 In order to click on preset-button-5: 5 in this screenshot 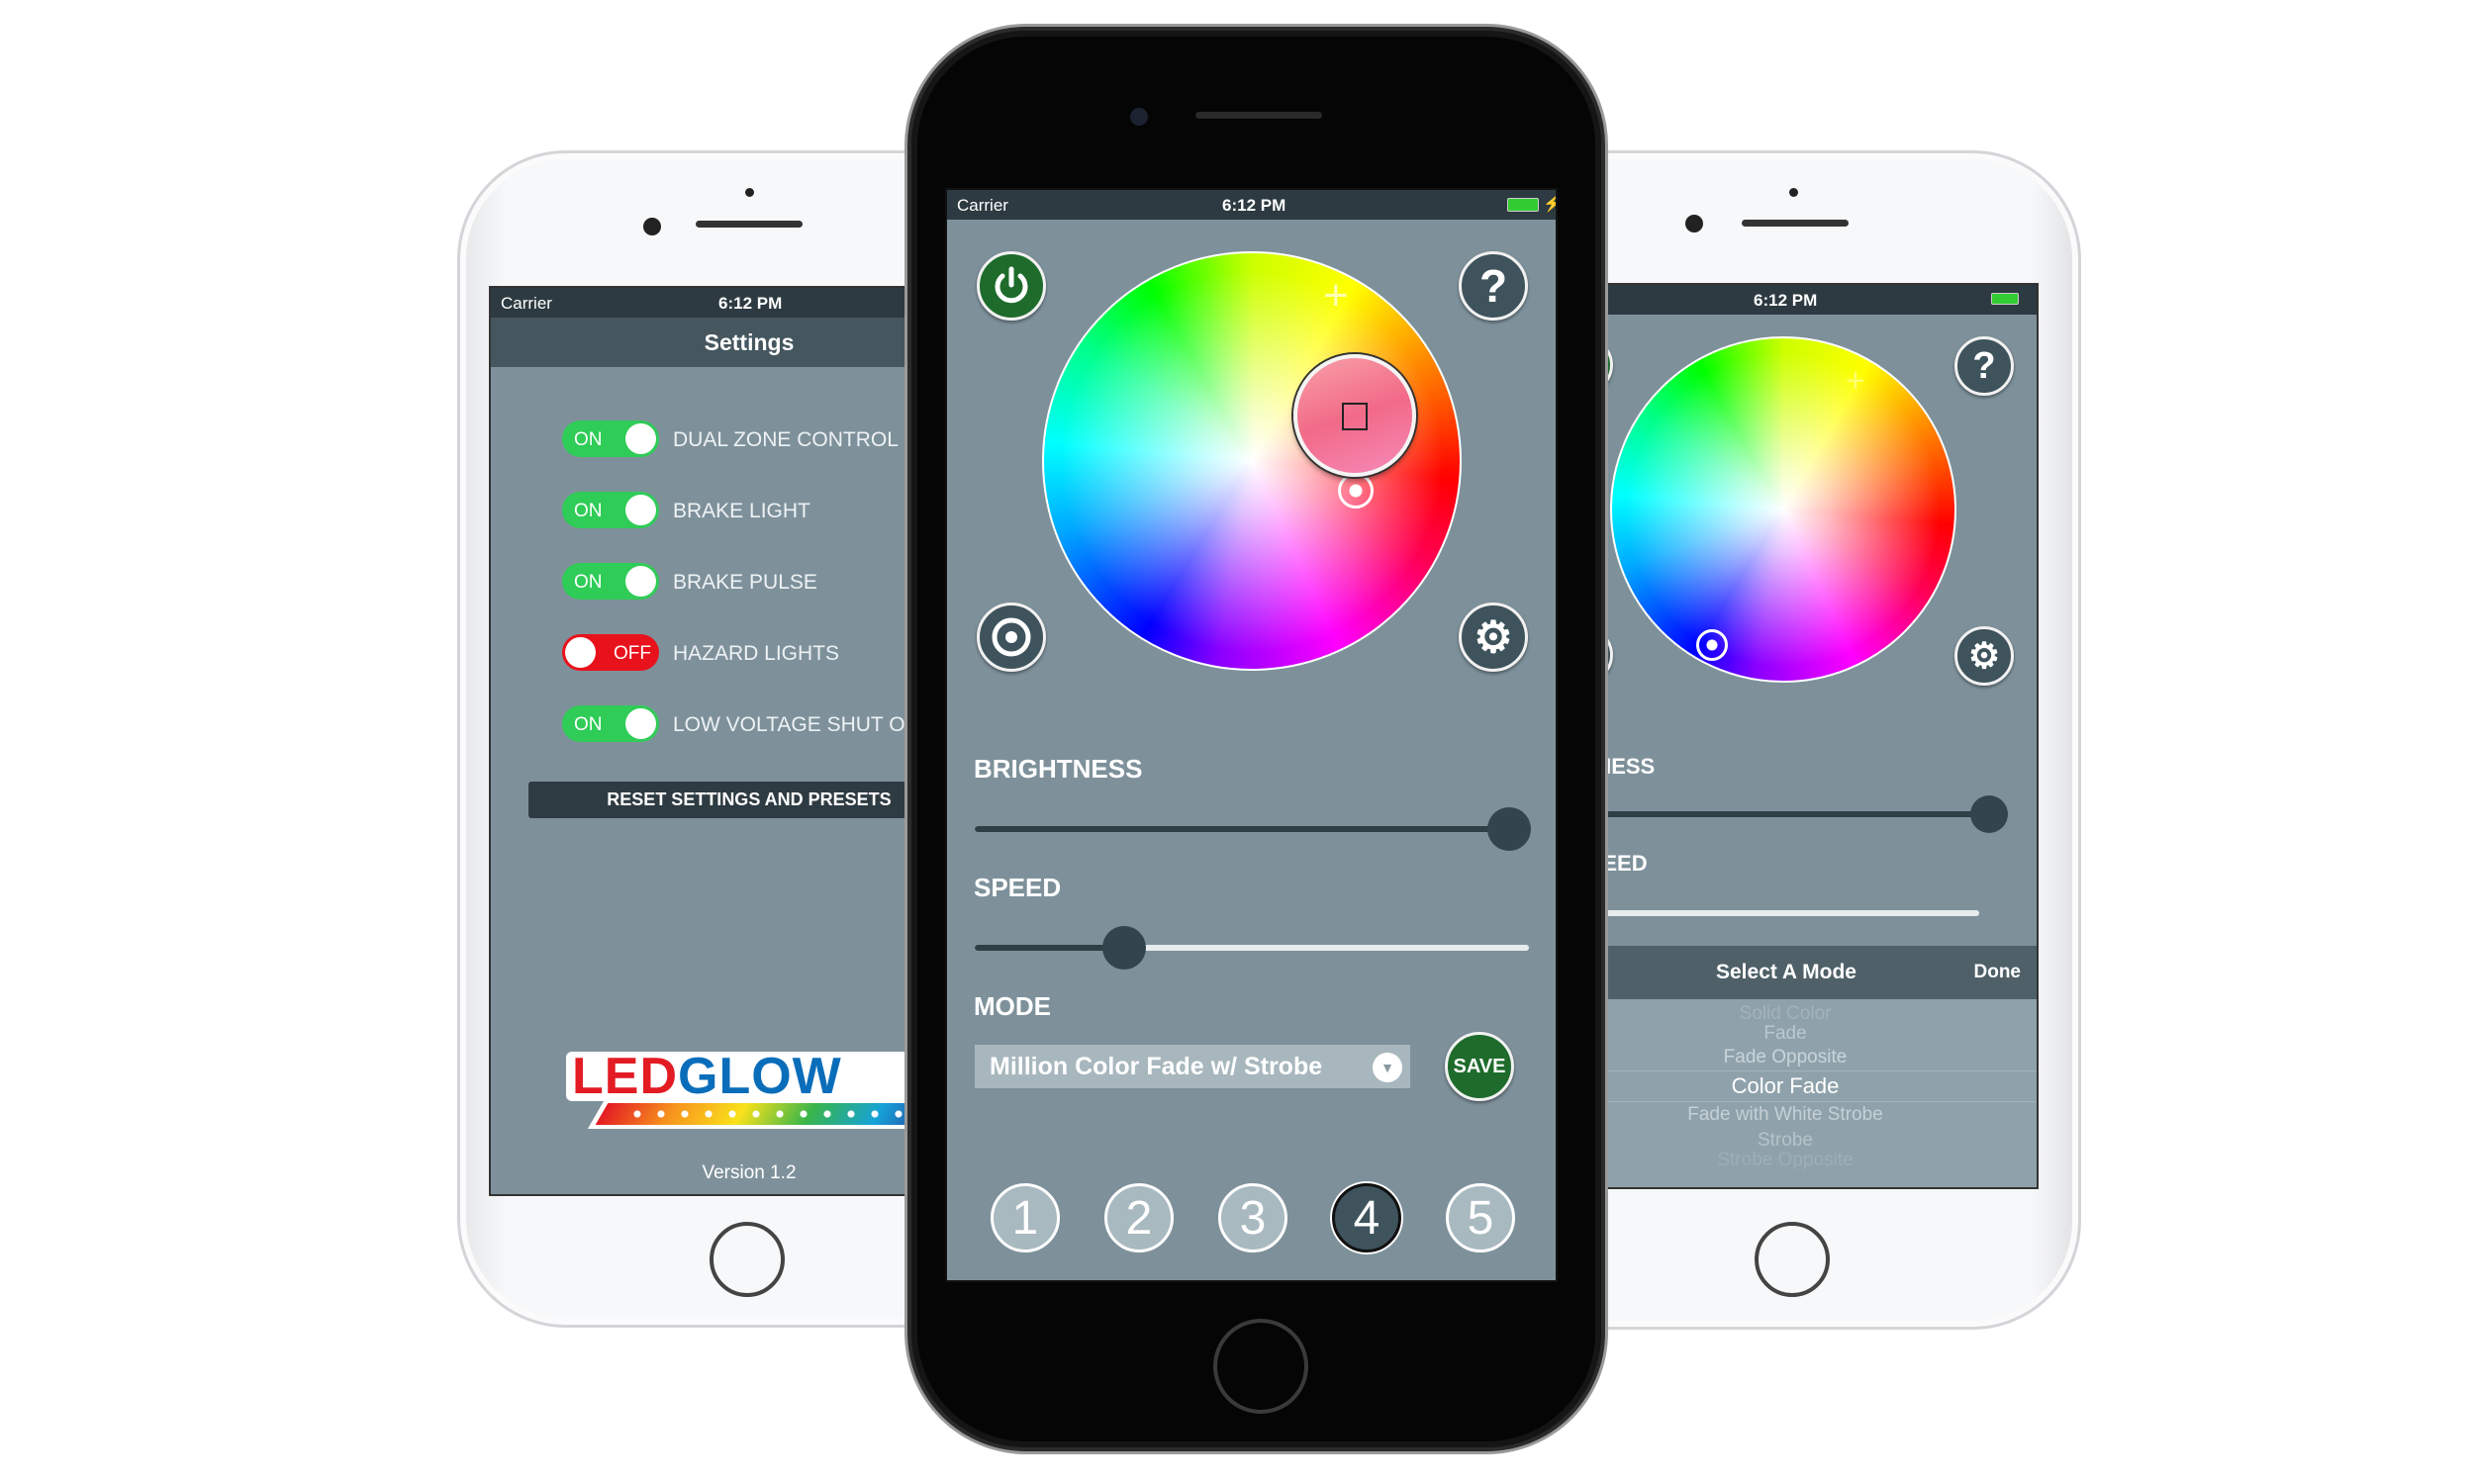, I will do `click(1480, 1217)`.